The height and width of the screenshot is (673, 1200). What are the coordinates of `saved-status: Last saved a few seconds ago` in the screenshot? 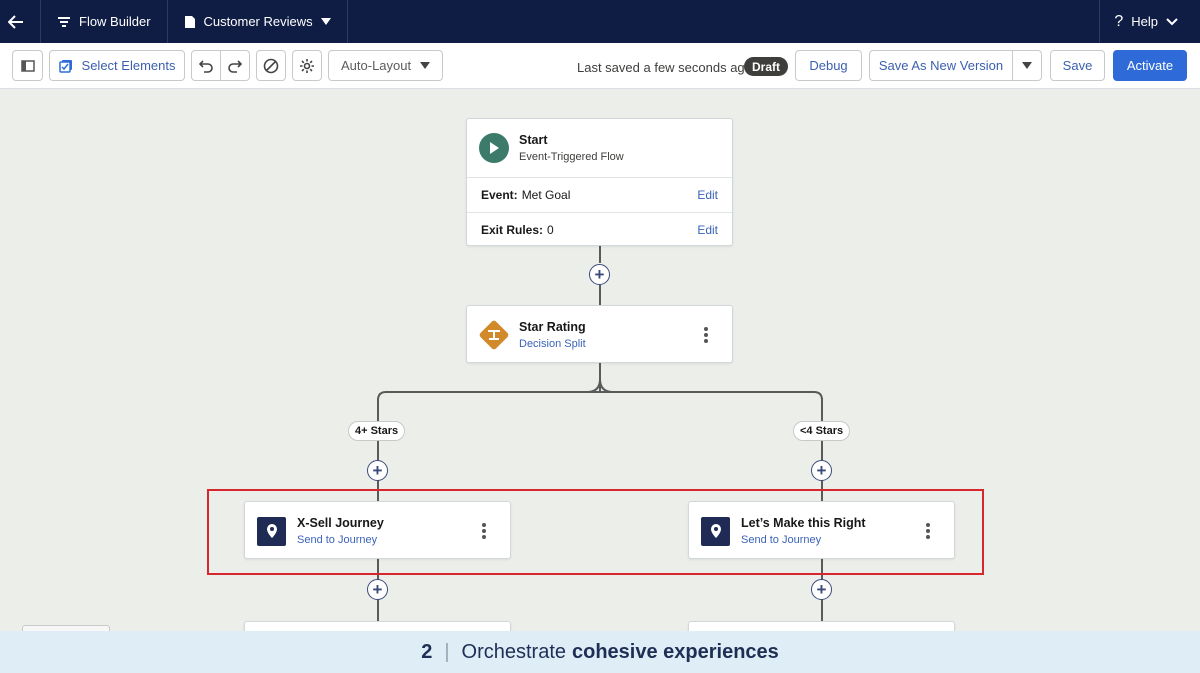 It's located at (664, 67).